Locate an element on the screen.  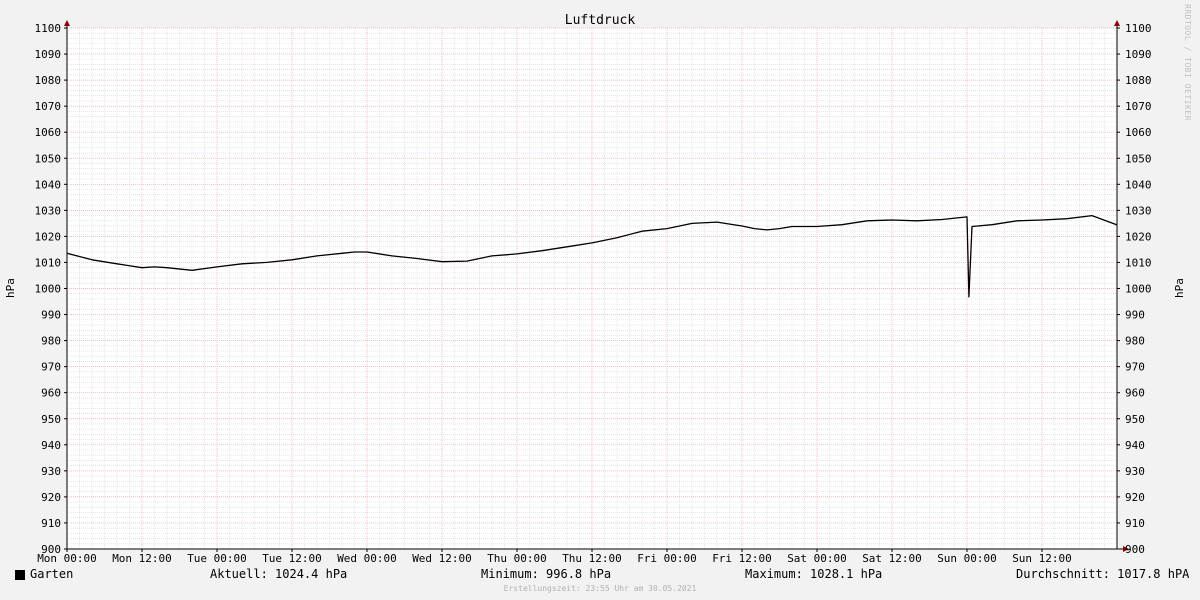
y-tick-label-right: 930 is located at coordinates (1135, 471).